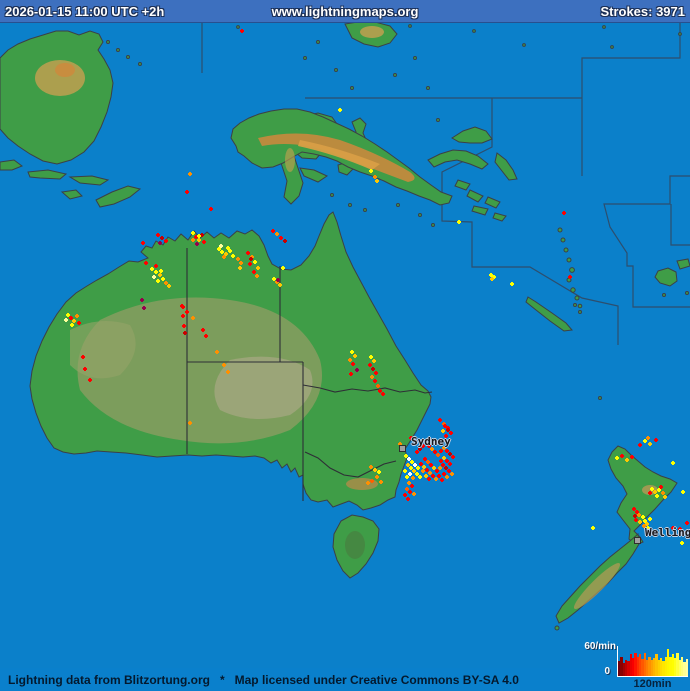  Describe the element at coordinates (652, 684) in the screenshot. I see `legend-xspan-label: 120min` at that location.